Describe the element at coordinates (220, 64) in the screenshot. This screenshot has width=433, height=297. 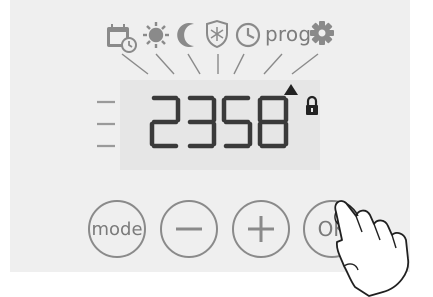
I see `icon-connector-lines` at that location.